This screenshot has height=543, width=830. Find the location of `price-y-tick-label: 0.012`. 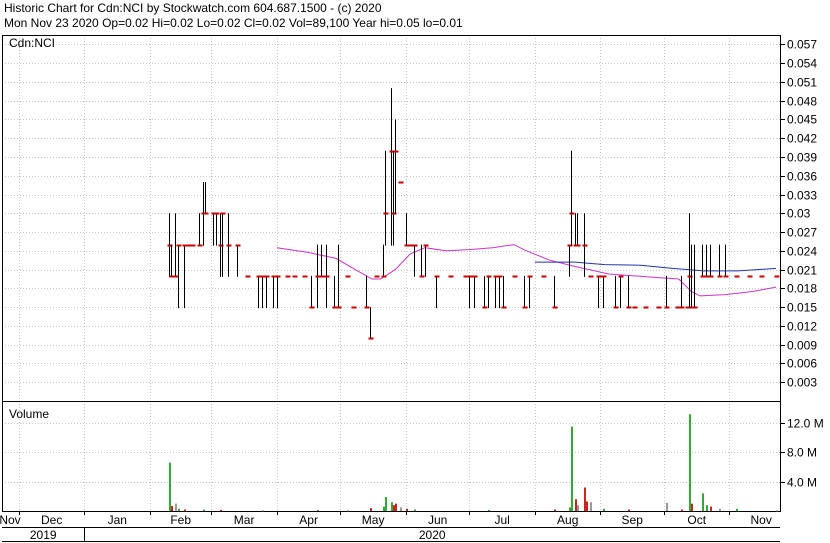

price-y-tick-label: 0.012 is located at coordinates (802, 327).